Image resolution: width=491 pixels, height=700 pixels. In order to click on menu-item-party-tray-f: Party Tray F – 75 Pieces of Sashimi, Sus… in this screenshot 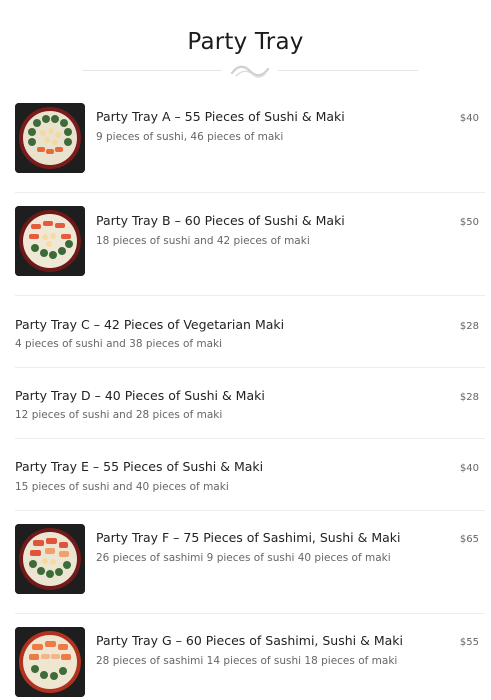, I will do `click(250, 562)`.